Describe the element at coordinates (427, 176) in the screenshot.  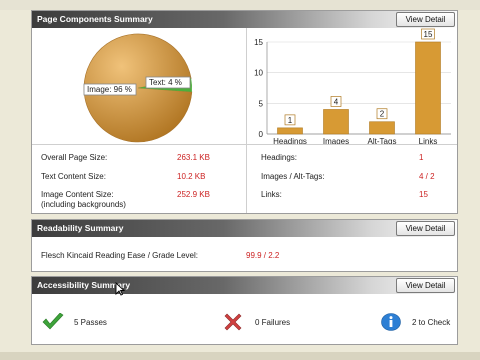
I see `stat-images-alt-tags-value: 4 / 2` at that location.